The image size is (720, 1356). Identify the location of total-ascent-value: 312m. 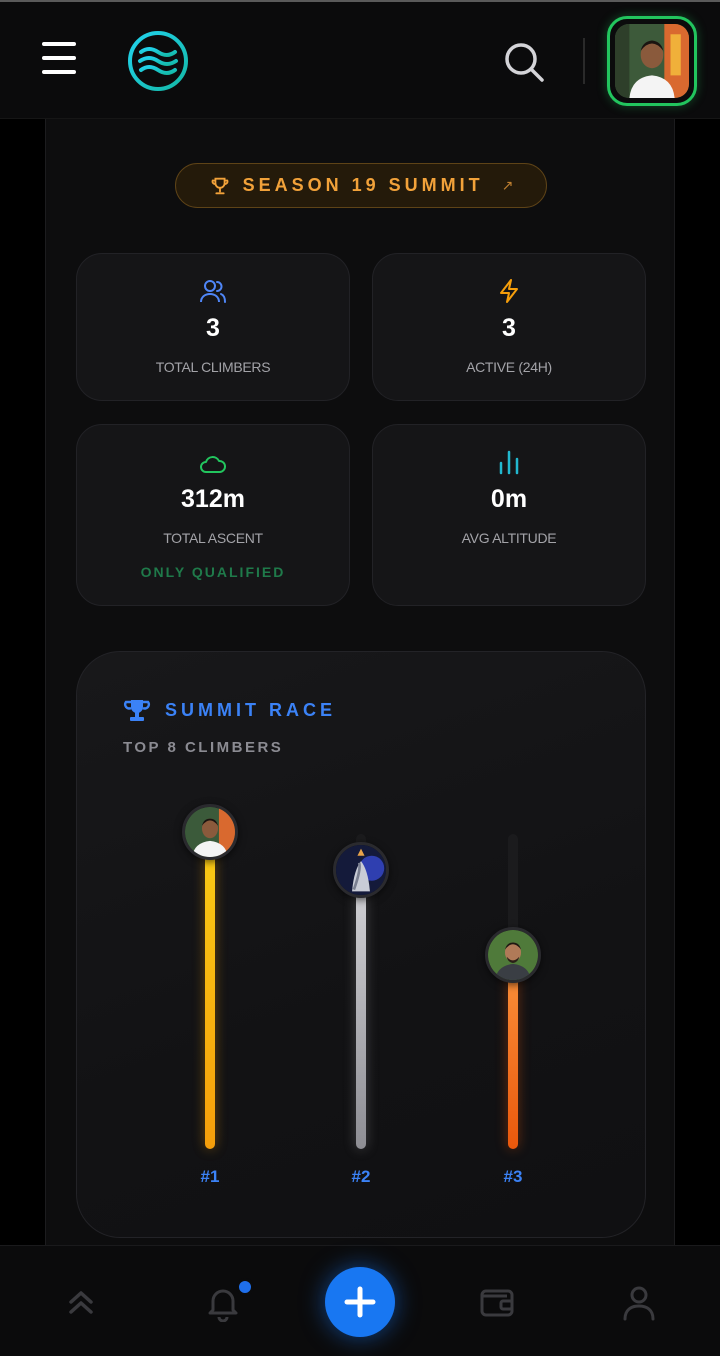
(213, 499).